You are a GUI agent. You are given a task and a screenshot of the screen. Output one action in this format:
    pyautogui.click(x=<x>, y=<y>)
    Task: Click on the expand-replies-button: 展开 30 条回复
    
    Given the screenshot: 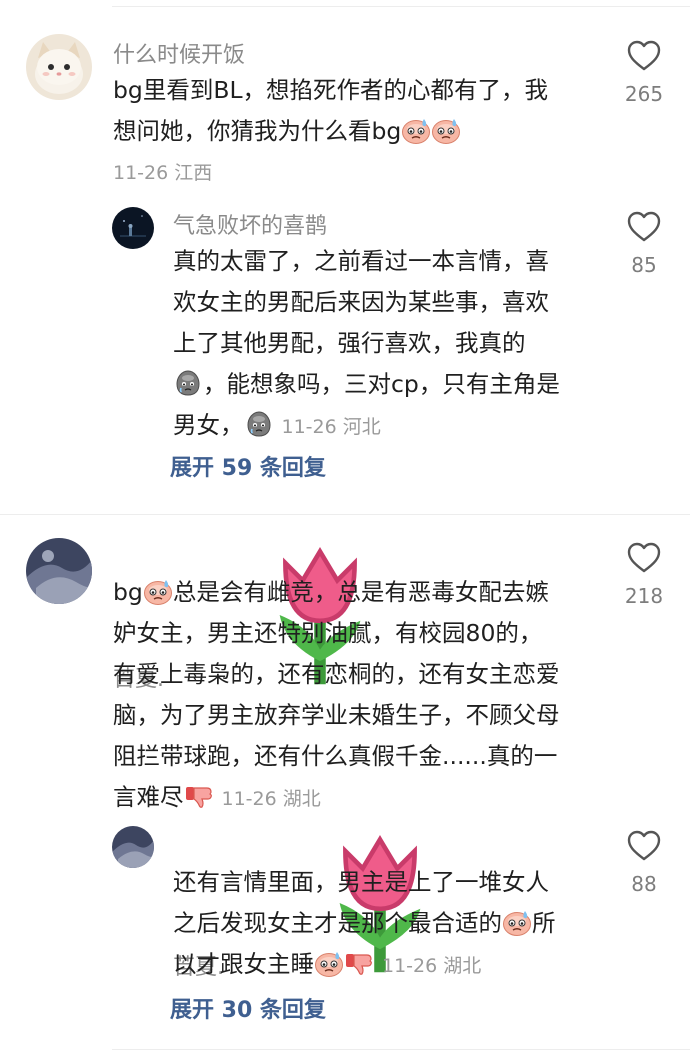 What is the action you would take?
    pyautogui.click(x=248, y=1008)
    